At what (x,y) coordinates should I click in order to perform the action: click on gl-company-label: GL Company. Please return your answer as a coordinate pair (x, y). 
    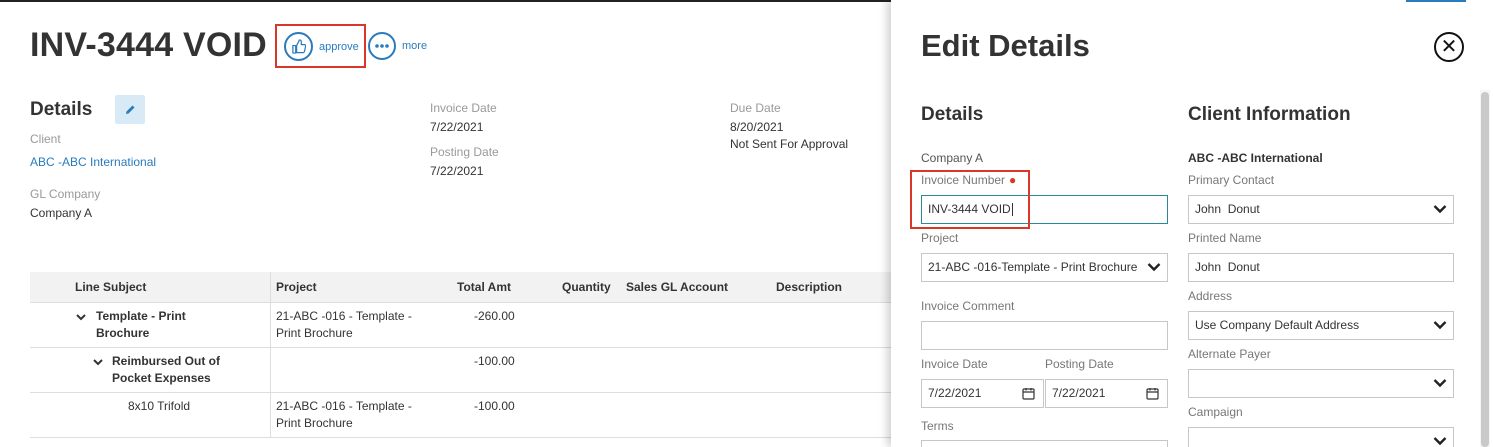
    Looking at the image, I should click on (65, 194).